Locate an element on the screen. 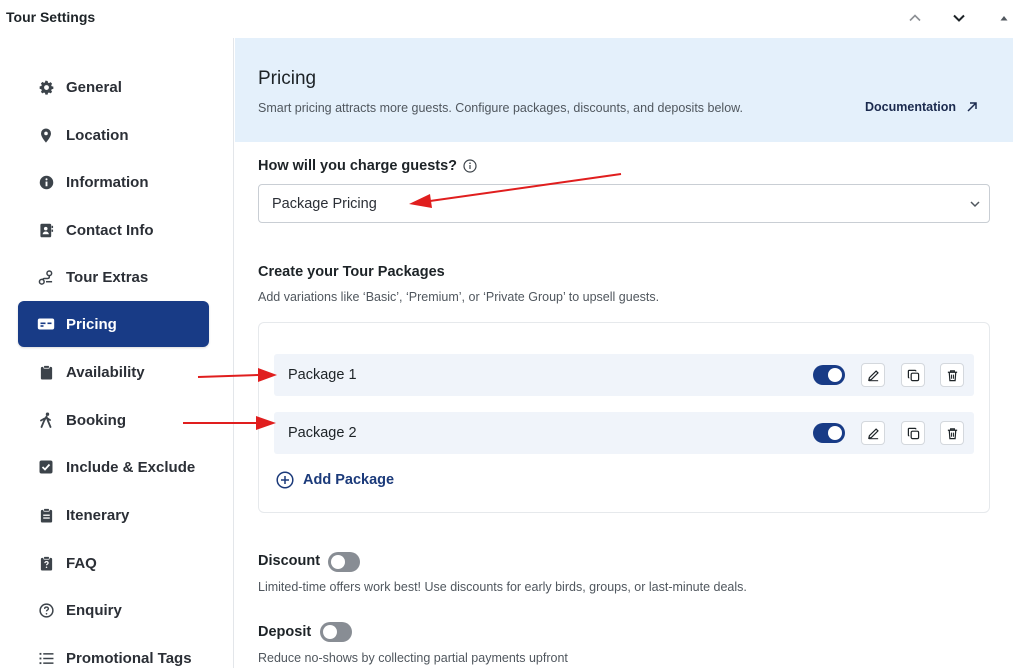  add-package-button: Add Package is located at coordinates (335, 480).